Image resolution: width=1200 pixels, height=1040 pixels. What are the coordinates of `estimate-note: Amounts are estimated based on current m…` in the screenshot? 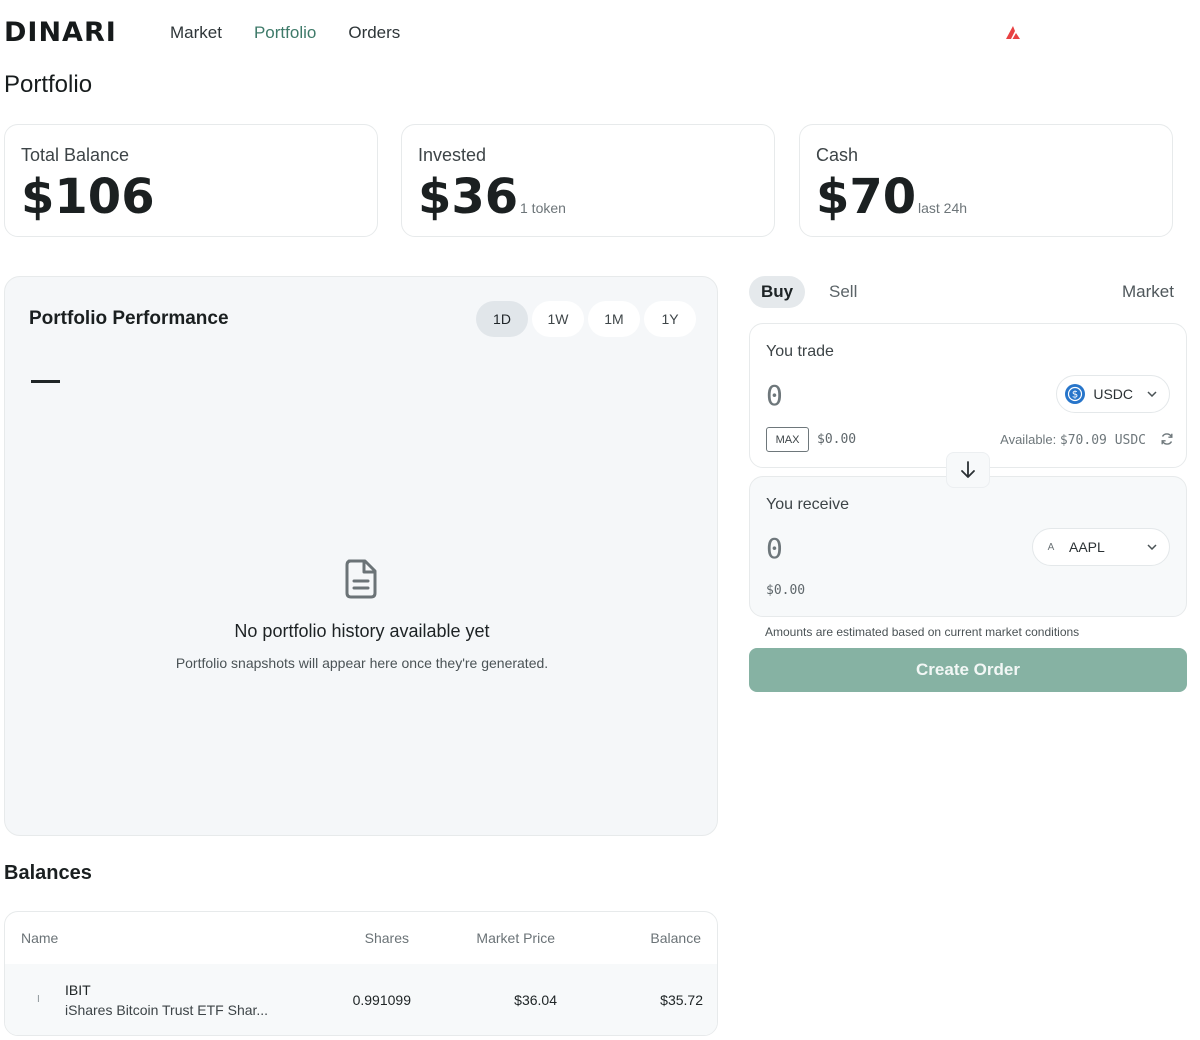 It's located at (922, 632).